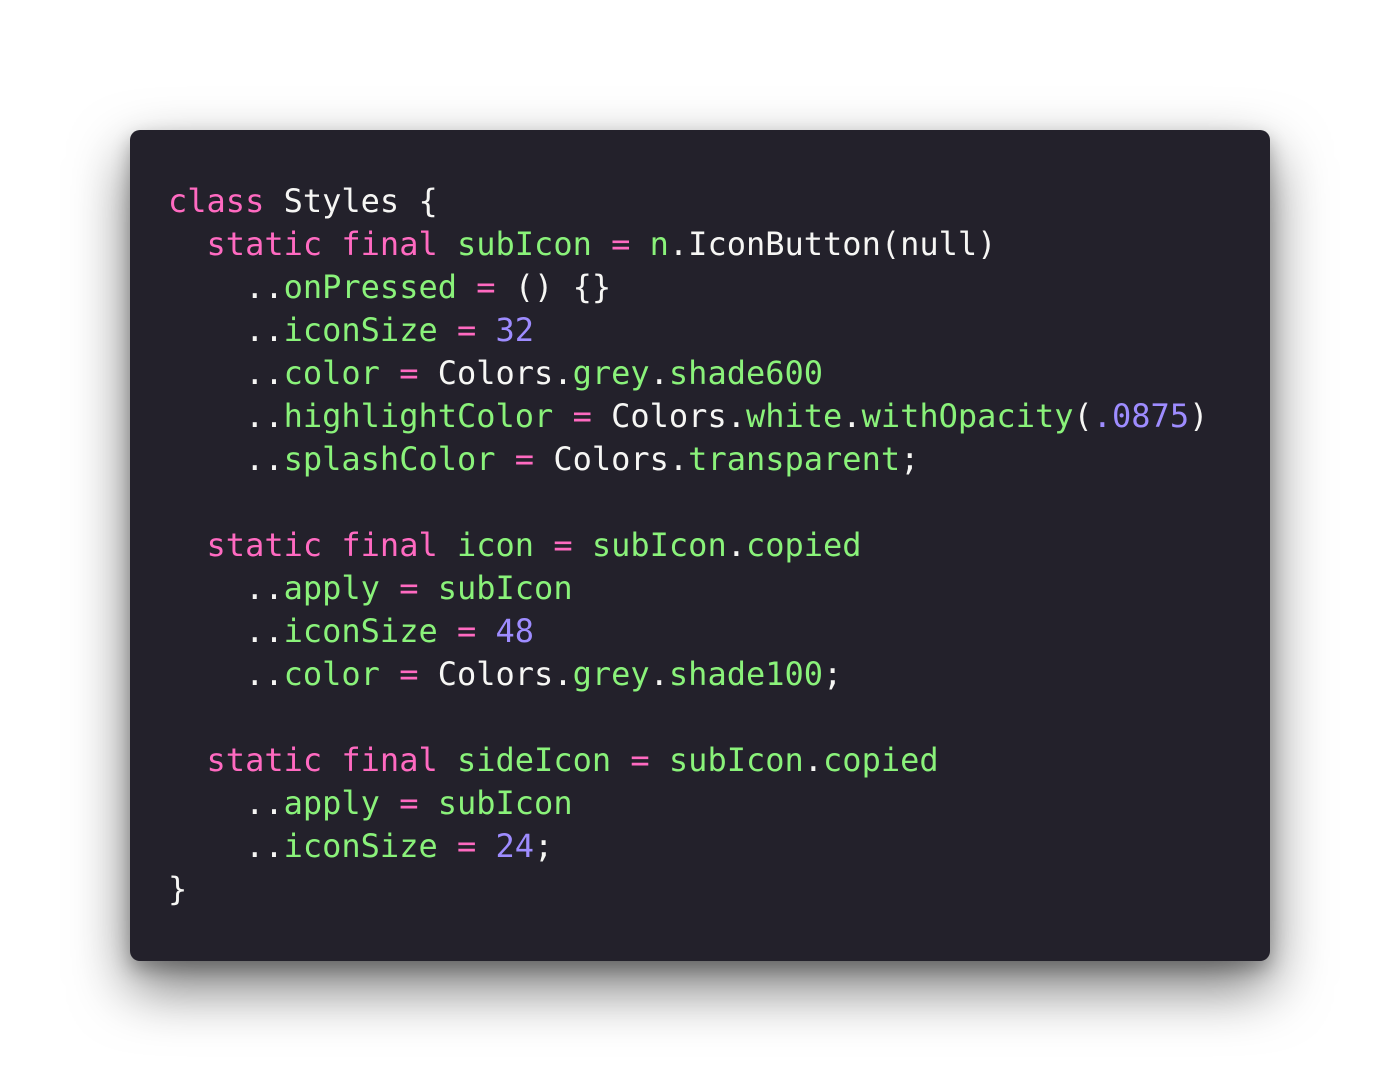 The image size is (1400, 1090). Describe the element at coordinates (794, 416) in the screenshot. I see `code-token: white` at that location.